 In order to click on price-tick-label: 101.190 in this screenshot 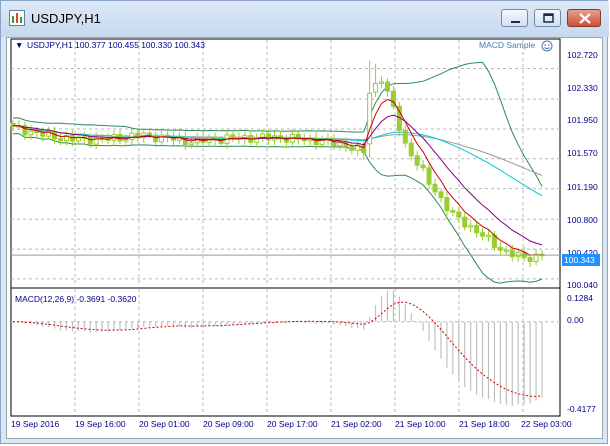, I will do `click(582, 187)`.